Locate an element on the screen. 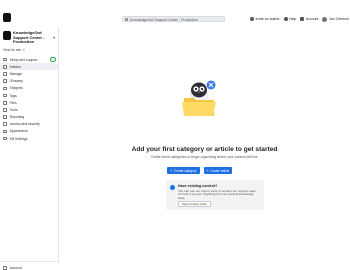 The width and height of the screenshot is (350, 270). sidebar-item-glossary: Glossary is located at coordinates (29, 81).